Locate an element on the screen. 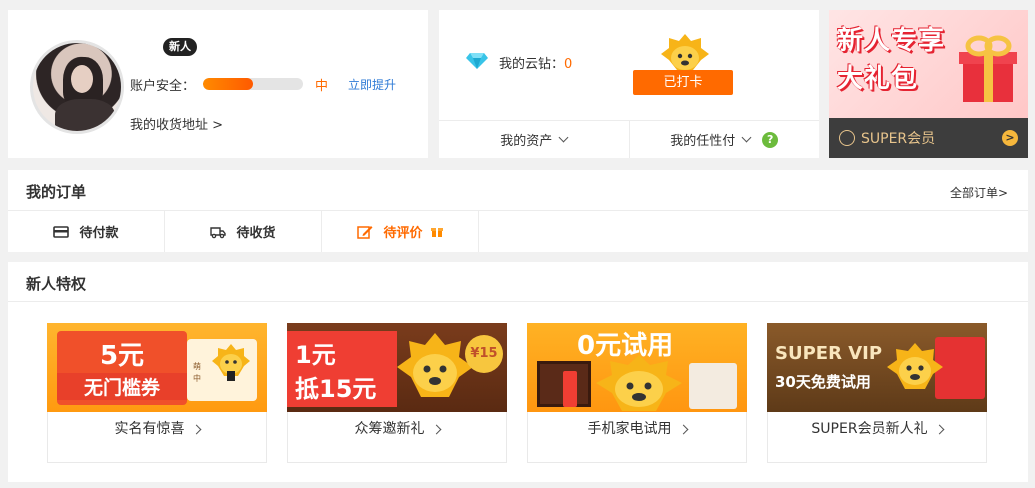  upgrade-security-link: 立即提升 is located at coordinates (372, 84).